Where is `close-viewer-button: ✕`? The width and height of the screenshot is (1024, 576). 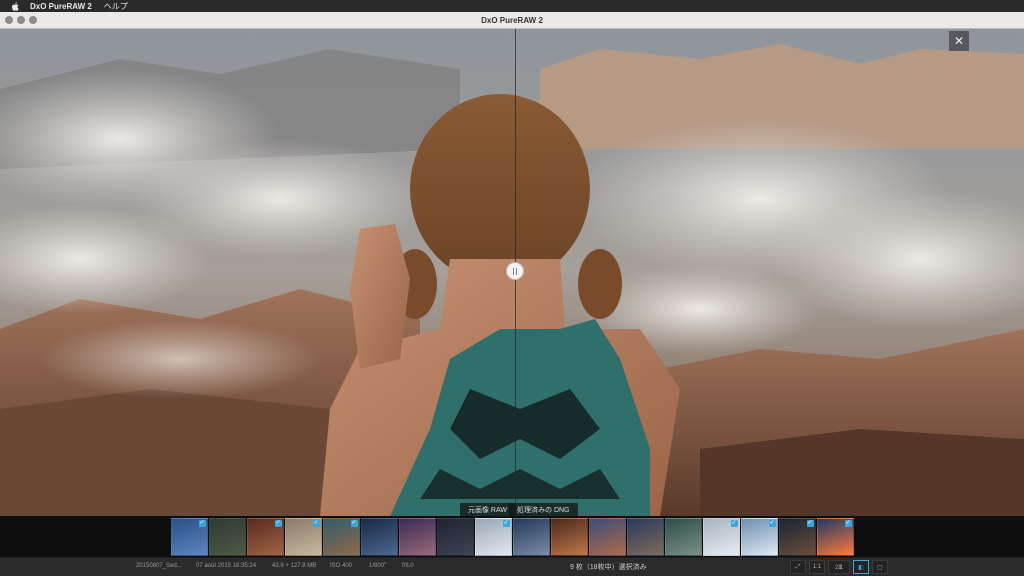 close-viewer-button: ✕ is located at coordinates (959, 41).